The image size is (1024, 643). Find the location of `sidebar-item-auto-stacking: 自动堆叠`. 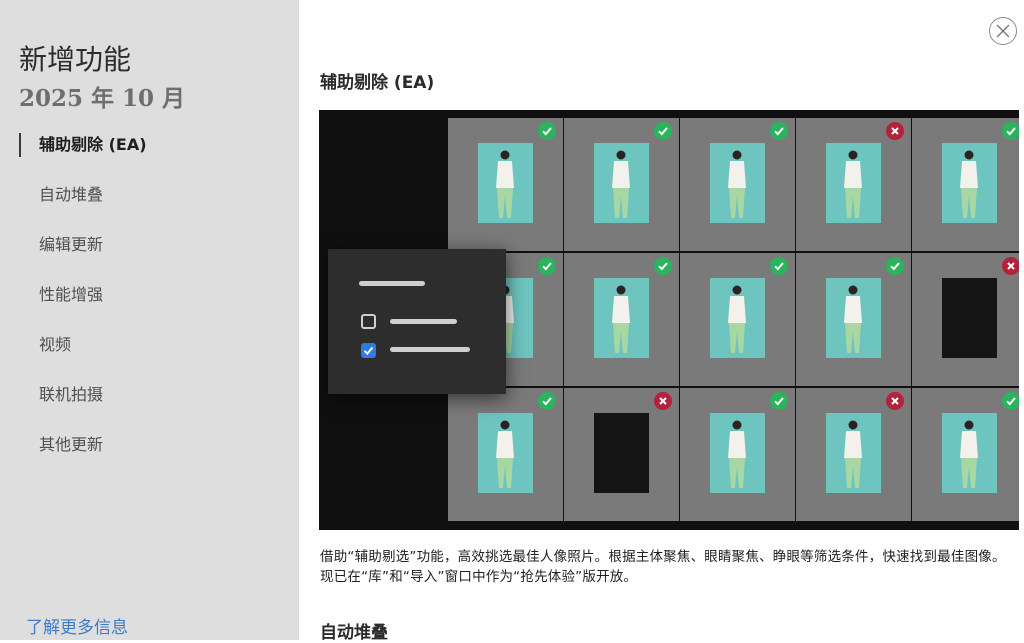

sidebar-item-auto-stacking: 自动堆叠 is located at coordinates (149, 205).